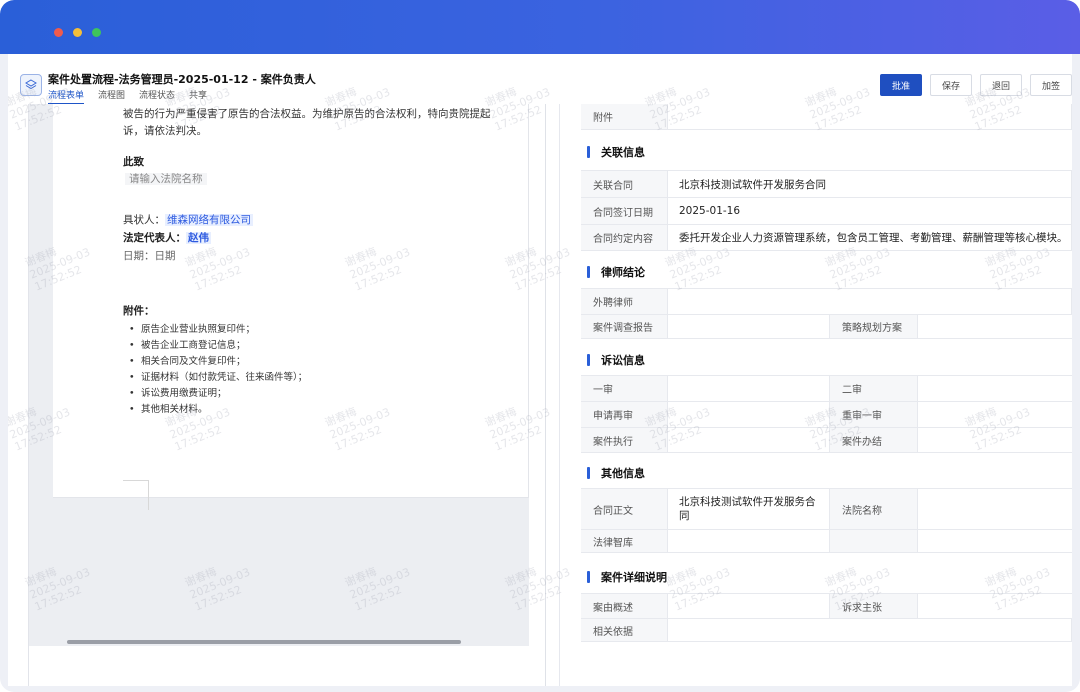 This screenshot has width=1080, height=692. What do you see at coordinates (976, 85) in the screenshot?
I see `action-bar: 批准 保存 退回 加签` at bounding box center [976, 85].